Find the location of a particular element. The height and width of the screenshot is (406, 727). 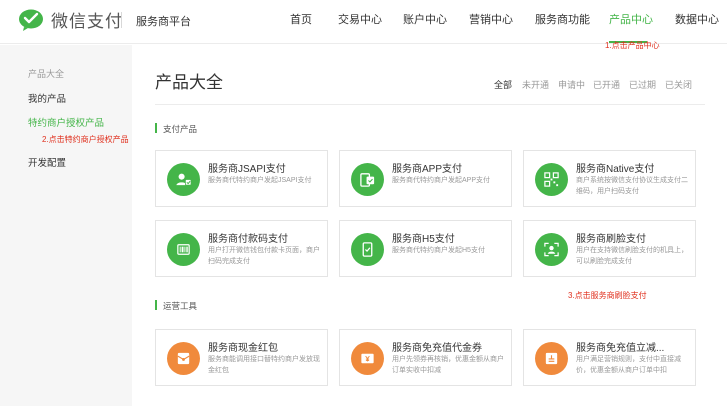

sidebar-item-authorized-products: 特约商户授权产品 is located at coordinates (66, 122).